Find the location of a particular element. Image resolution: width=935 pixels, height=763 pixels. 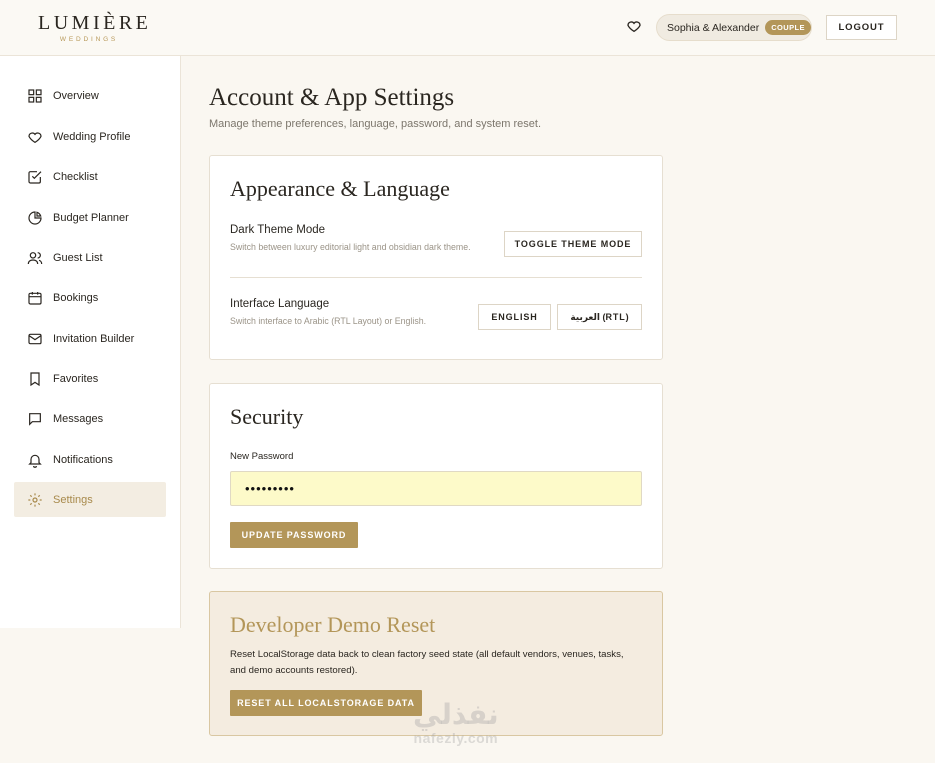

reset-localstorage-button: RESET ALL LOCALSTORAGE DATA is located at coordinates (326, 703).